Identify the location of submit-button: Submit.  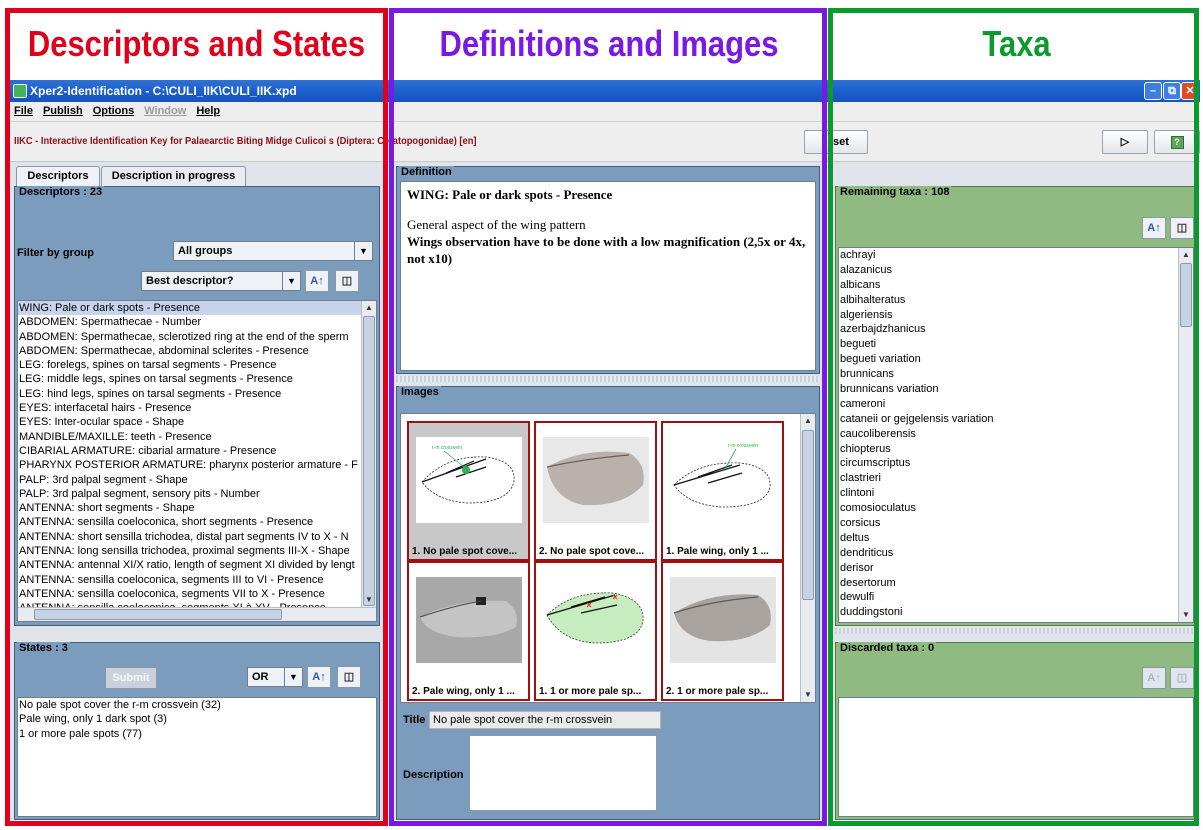
(131, 678).